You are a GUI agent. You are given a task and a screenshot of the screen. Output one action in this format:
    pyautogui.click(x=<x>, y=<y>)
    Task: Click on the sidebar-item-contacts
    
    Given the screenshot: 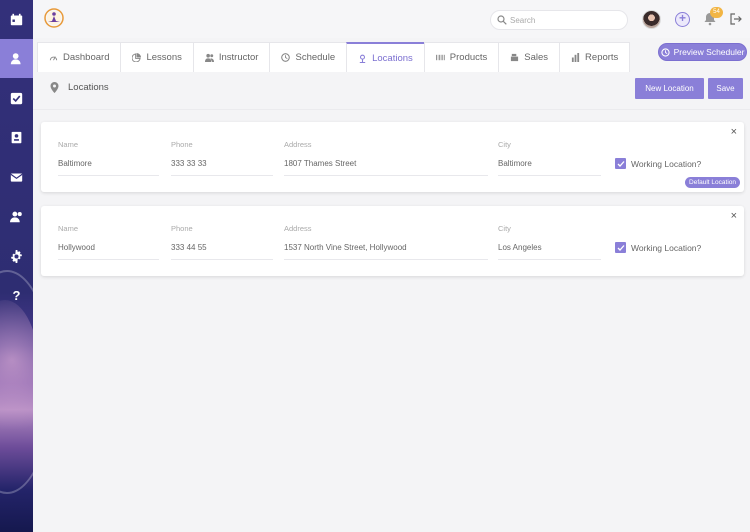 What is the action you would take?
    pyautogui.click(x=16, y=137)
    